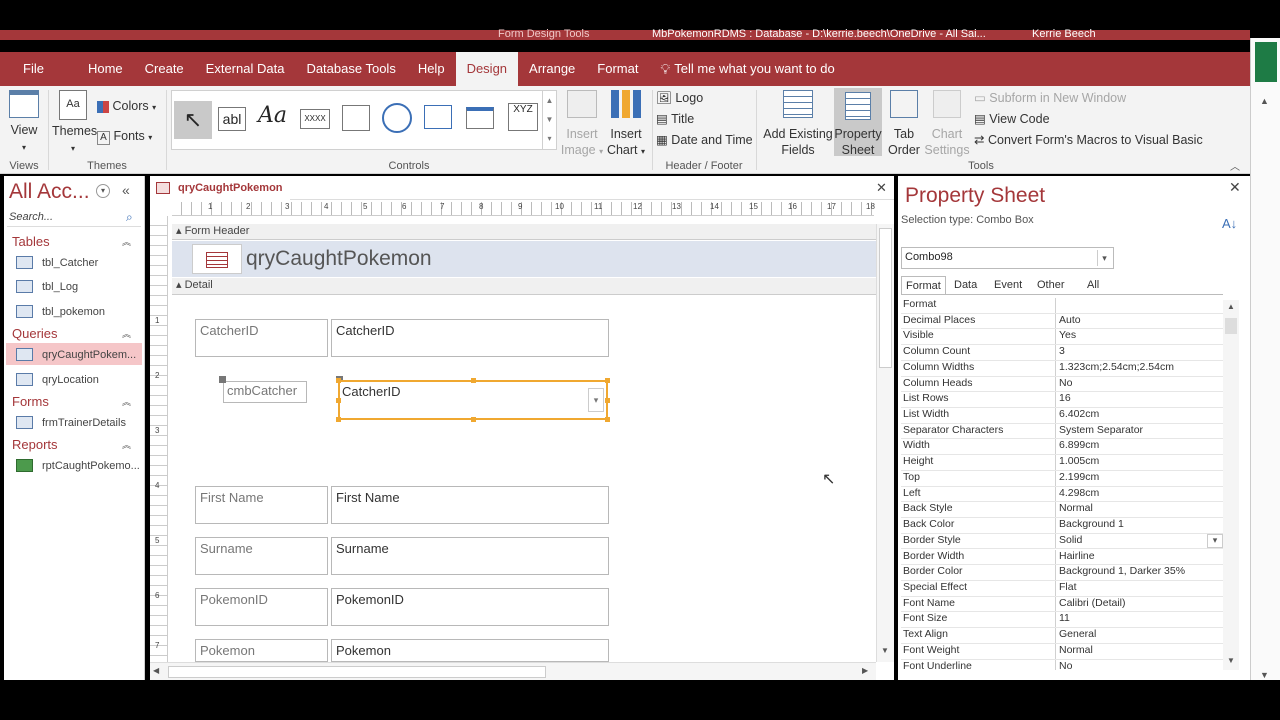 The image size is (1280, 720). Describe the element at coordinates (552, 69) in the screenshot. I see `tab-arrange: Arrange` at that location.